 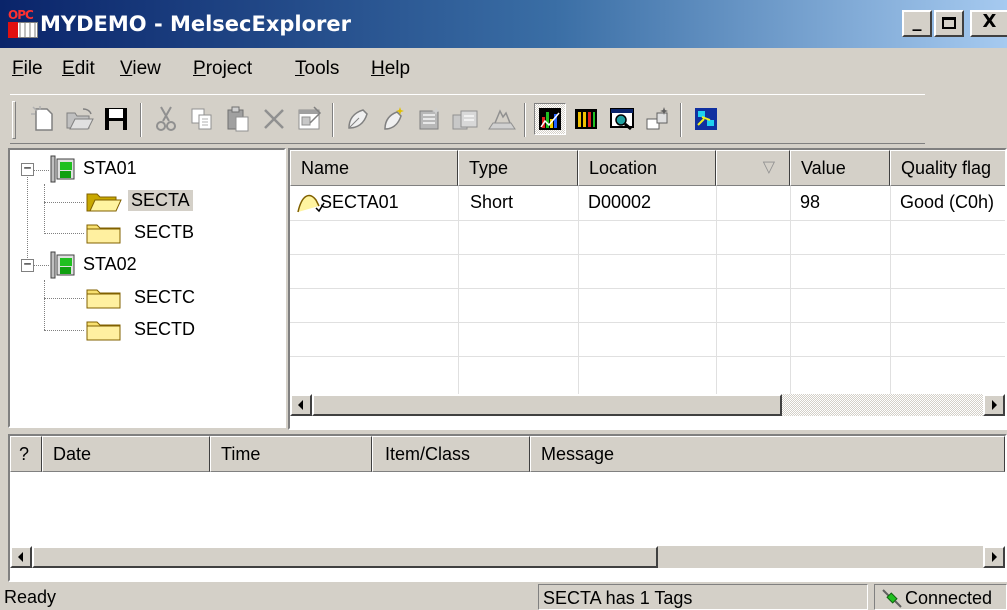 I want to click on new-section-icon, so click(x=394, y=118).